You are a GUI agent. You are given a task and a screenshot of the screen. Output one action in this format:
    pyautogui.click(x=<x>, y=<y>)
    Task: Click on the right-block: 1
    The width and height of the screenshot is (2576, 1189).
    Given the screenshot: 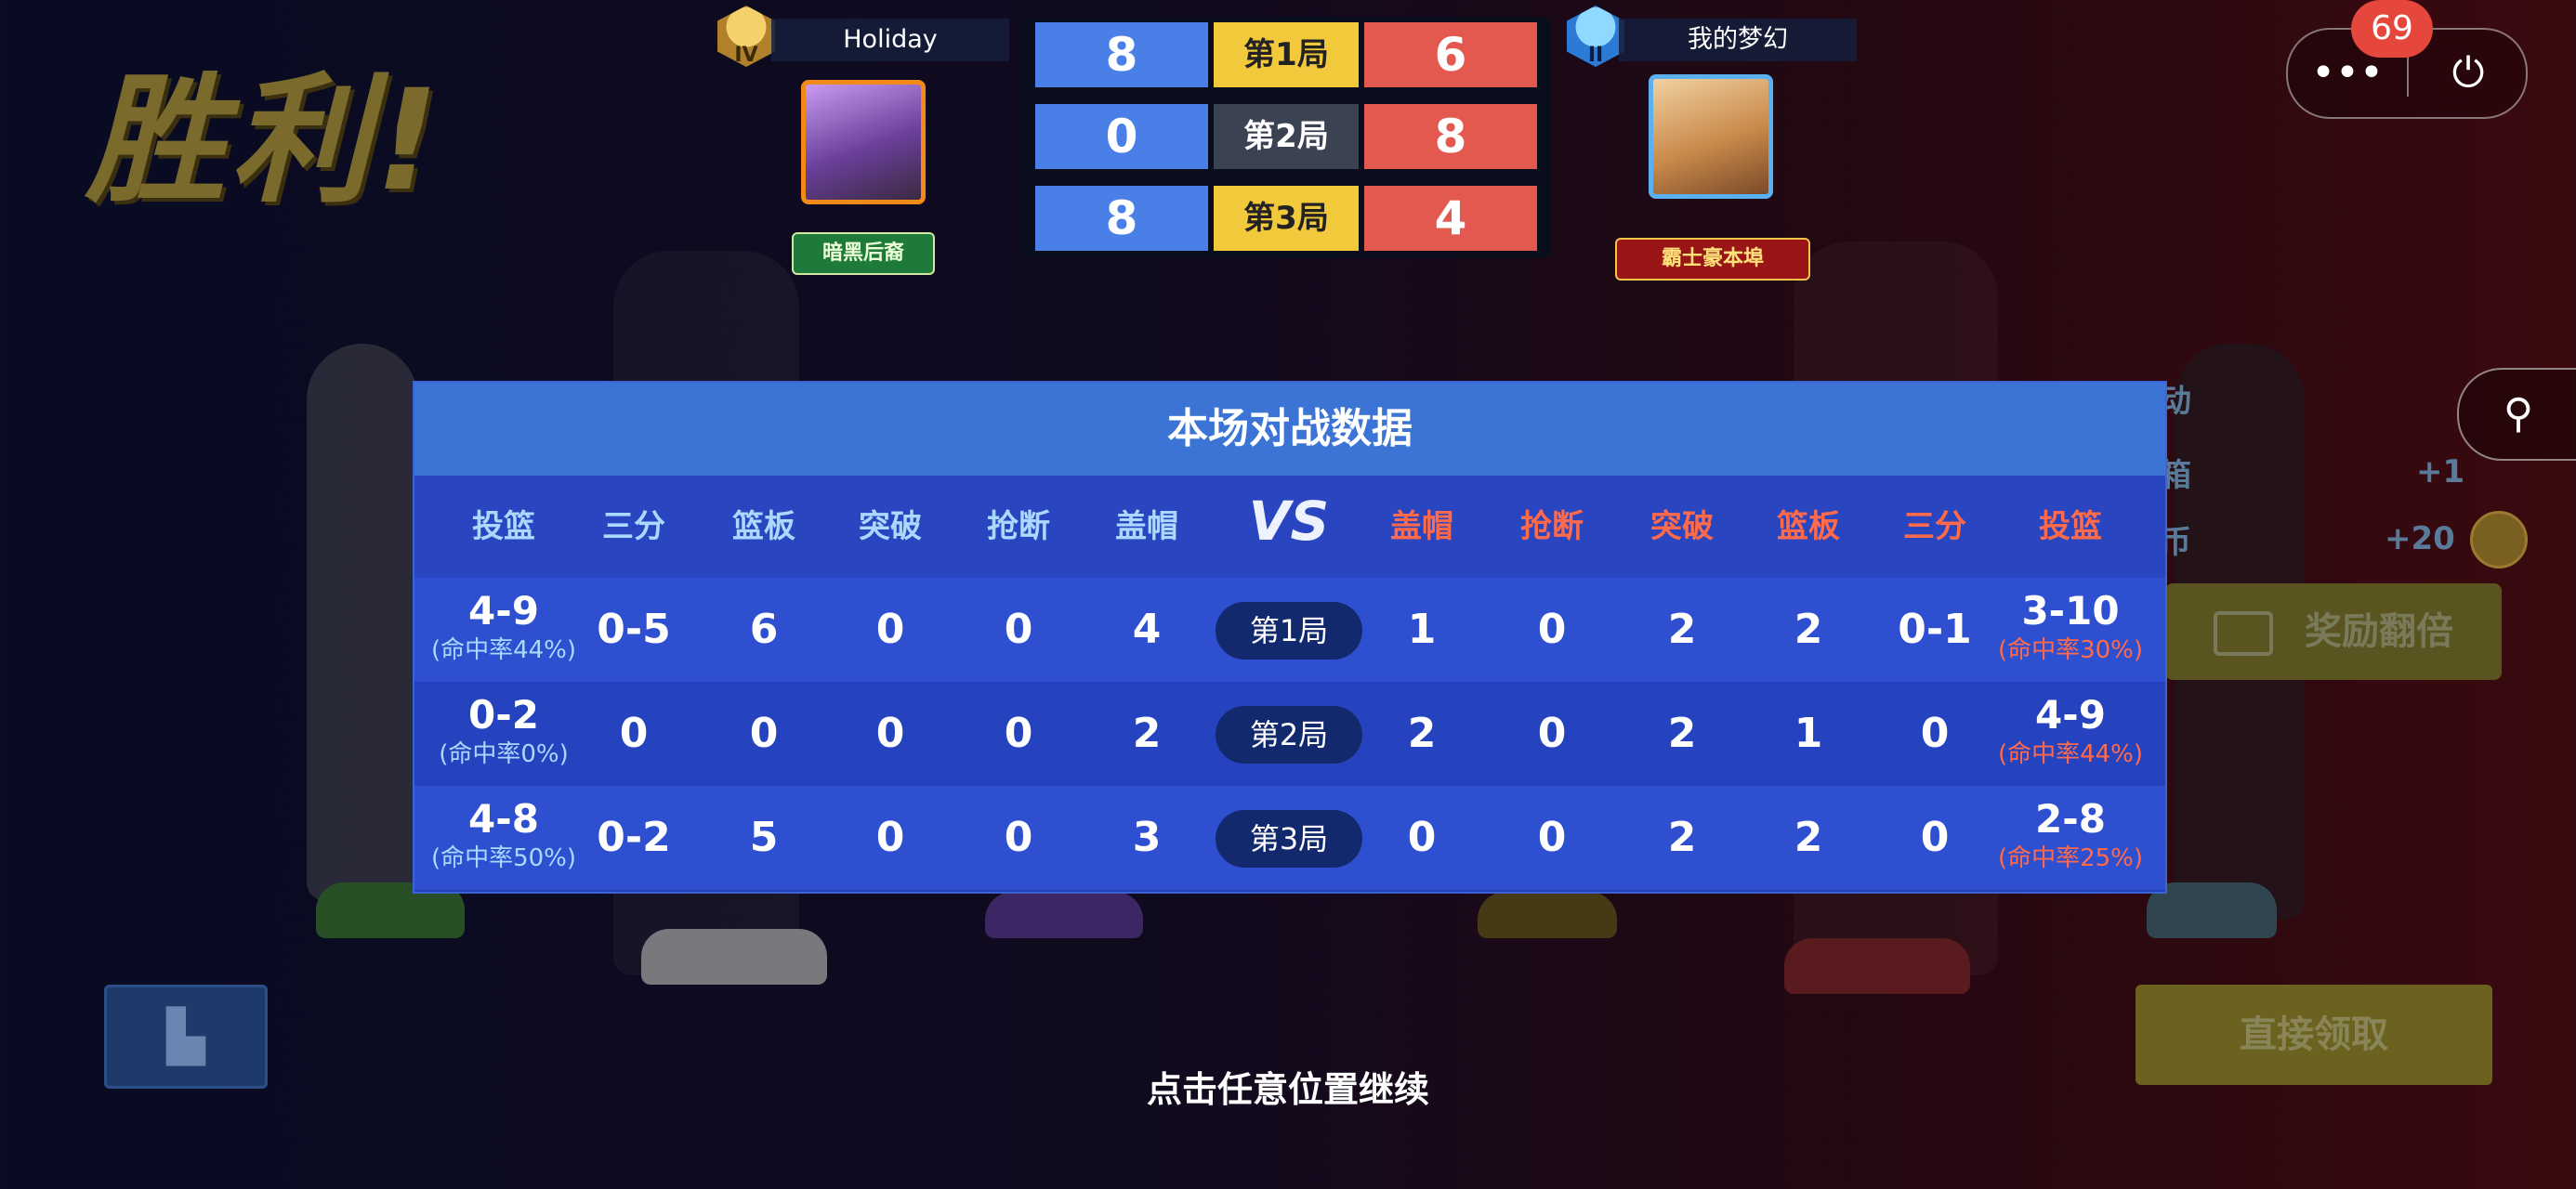 What is the action you would take?
    pyautogui.click(x=1422, y=630)
    